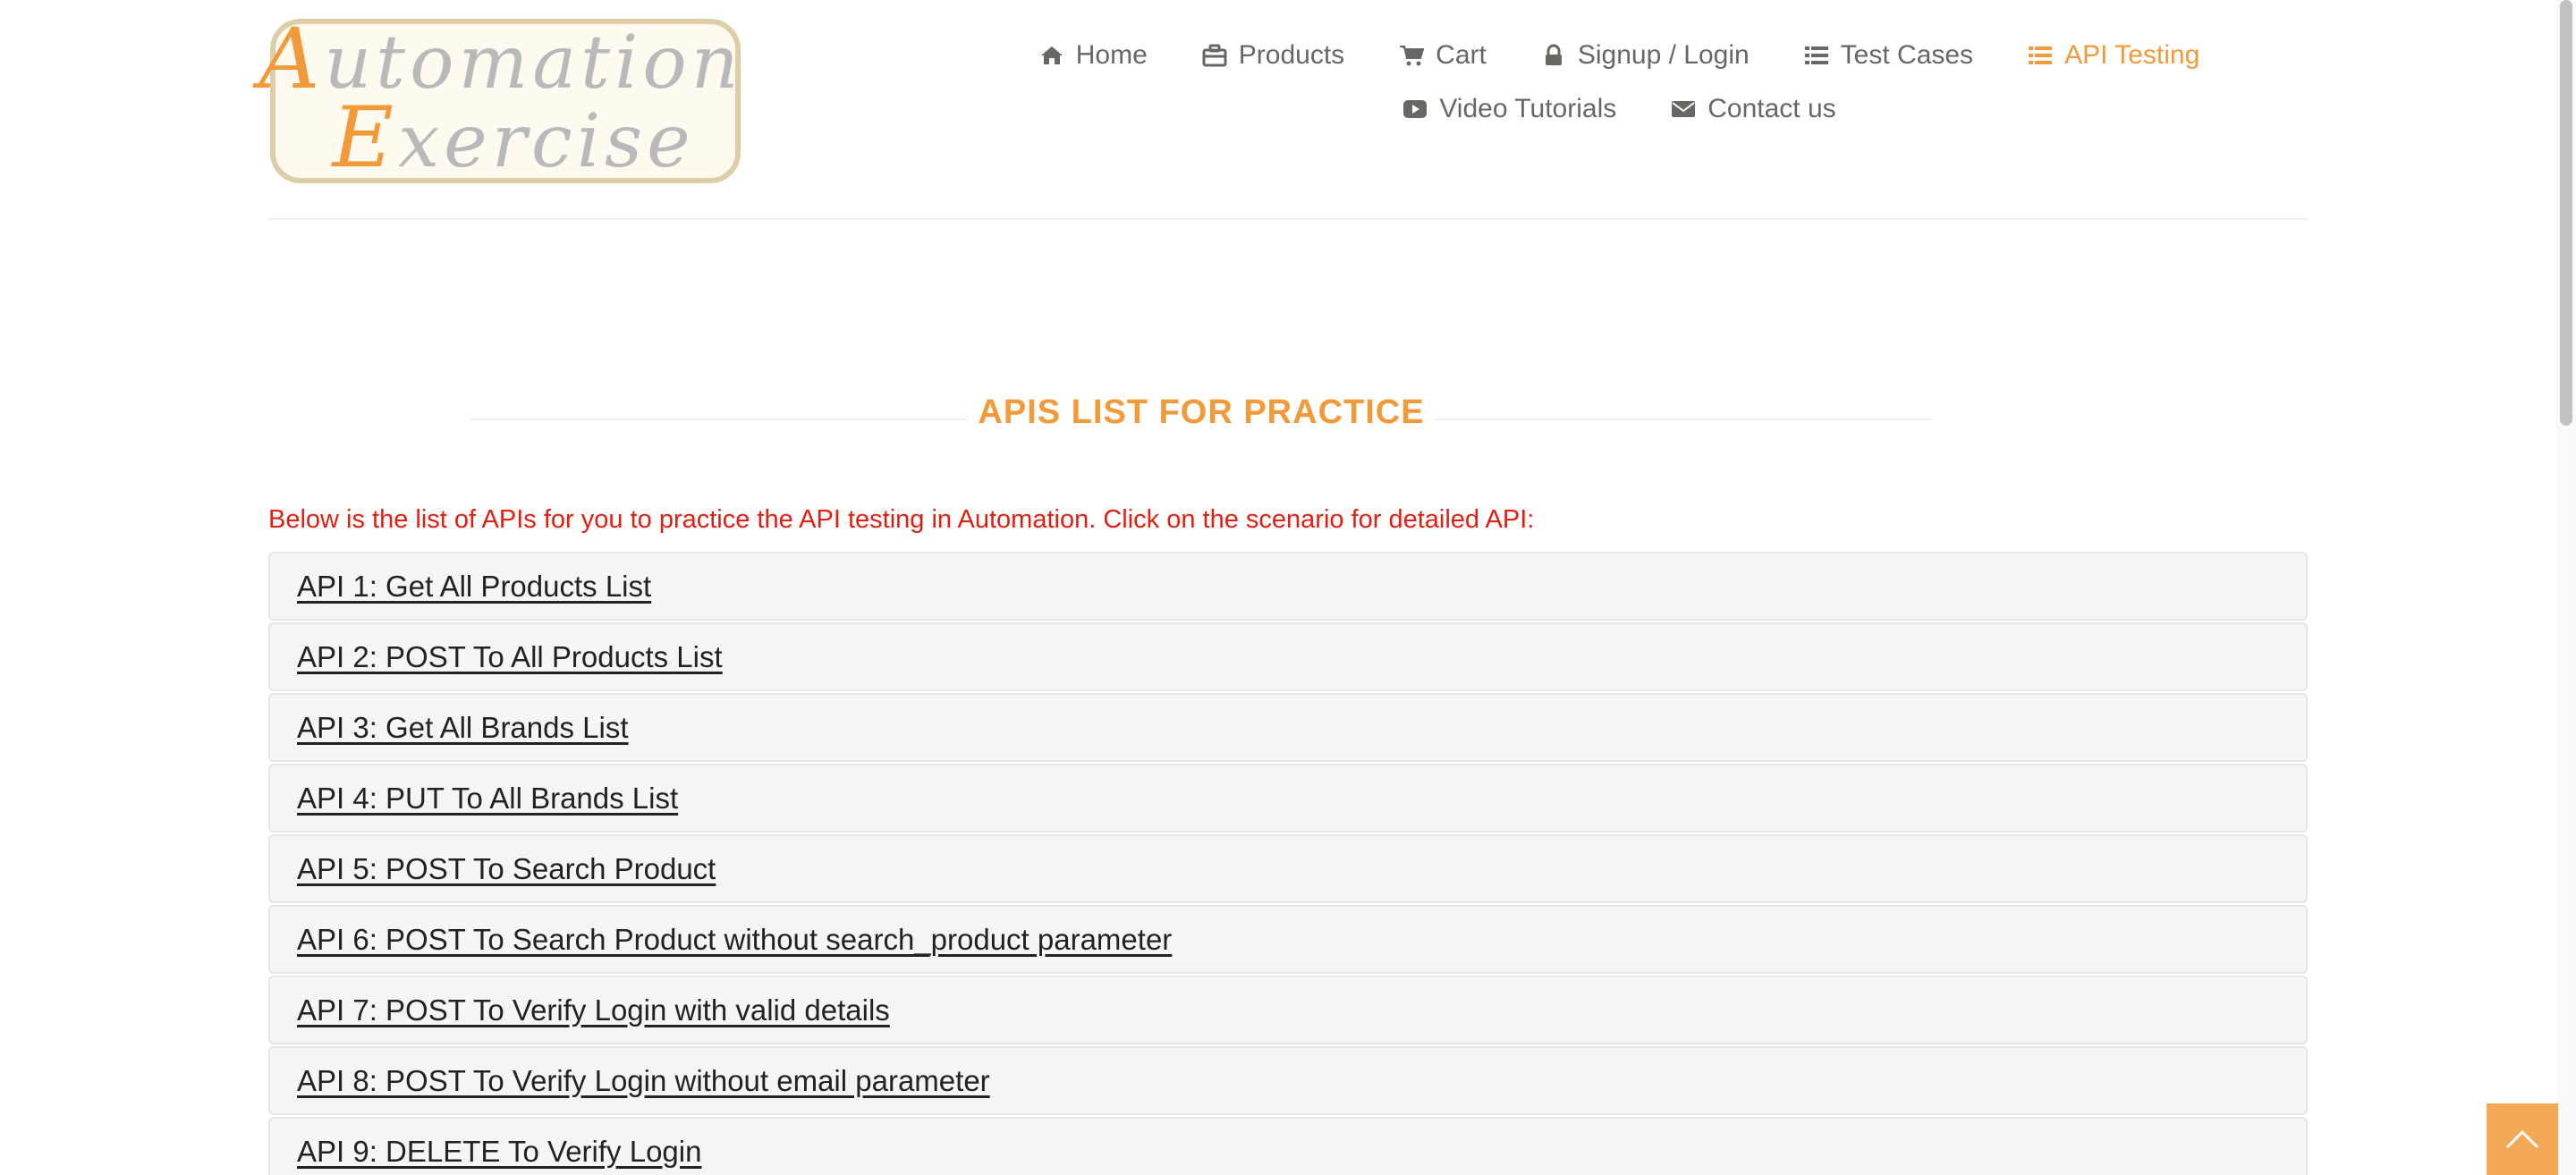 The image size is (2576, 1175). What do you see at coordinates (510, 657) in the screenshot?
I see `api-link-2: API 2: POST To All Products List` at bounding box center [510, 657].